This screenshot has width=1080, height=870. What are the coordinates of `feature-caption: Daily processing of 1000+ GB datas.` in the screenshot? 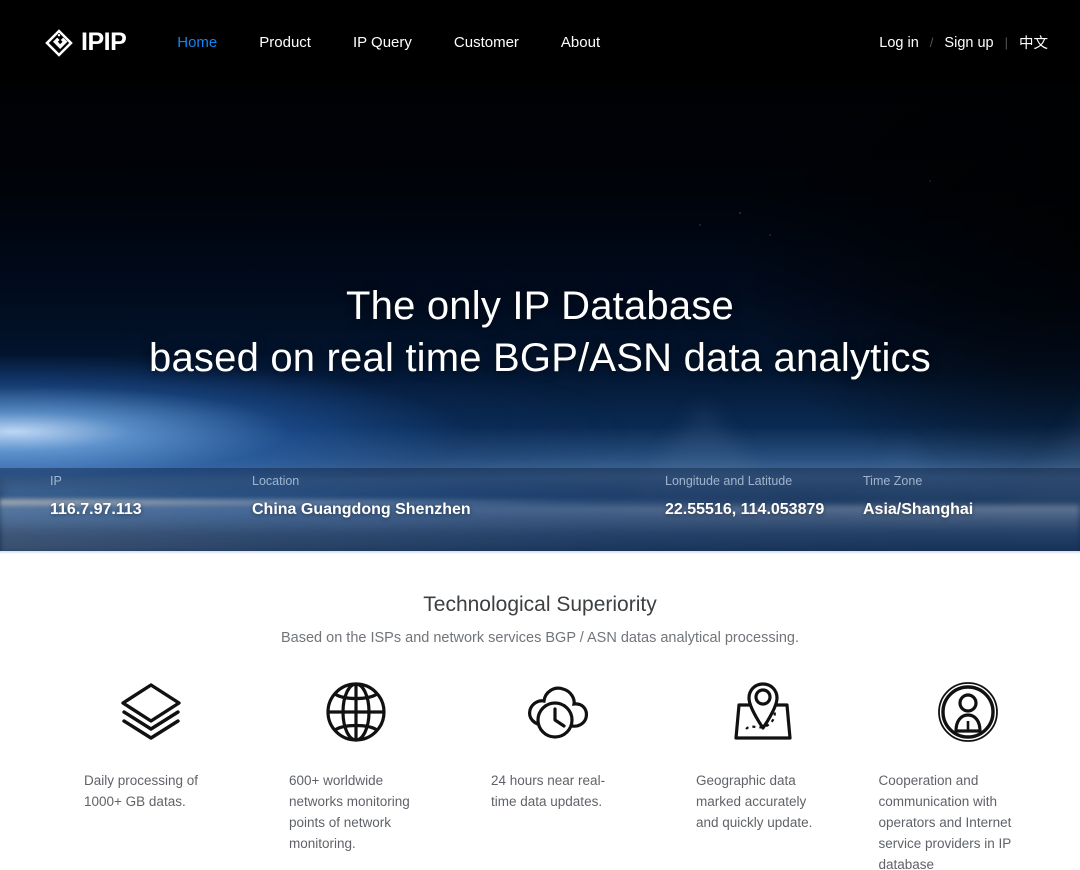 It's located at (141, 791).